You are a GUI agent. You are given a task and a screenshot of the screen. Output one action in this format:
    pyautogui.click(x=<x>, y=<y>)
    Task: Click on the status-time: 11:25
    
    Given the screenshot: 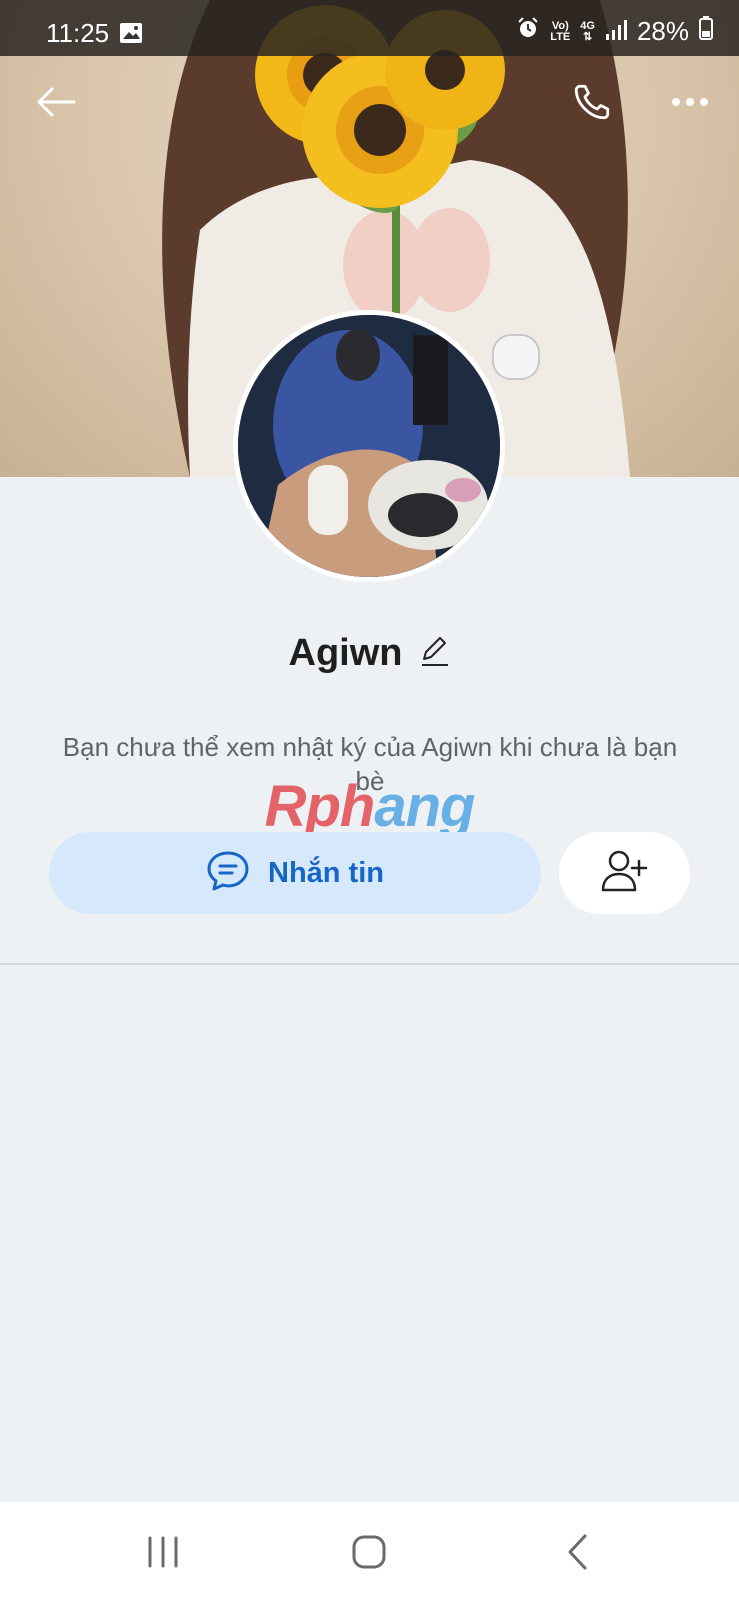 What is the action you would take?
    pyautogui.click(x=78, y=33)
    